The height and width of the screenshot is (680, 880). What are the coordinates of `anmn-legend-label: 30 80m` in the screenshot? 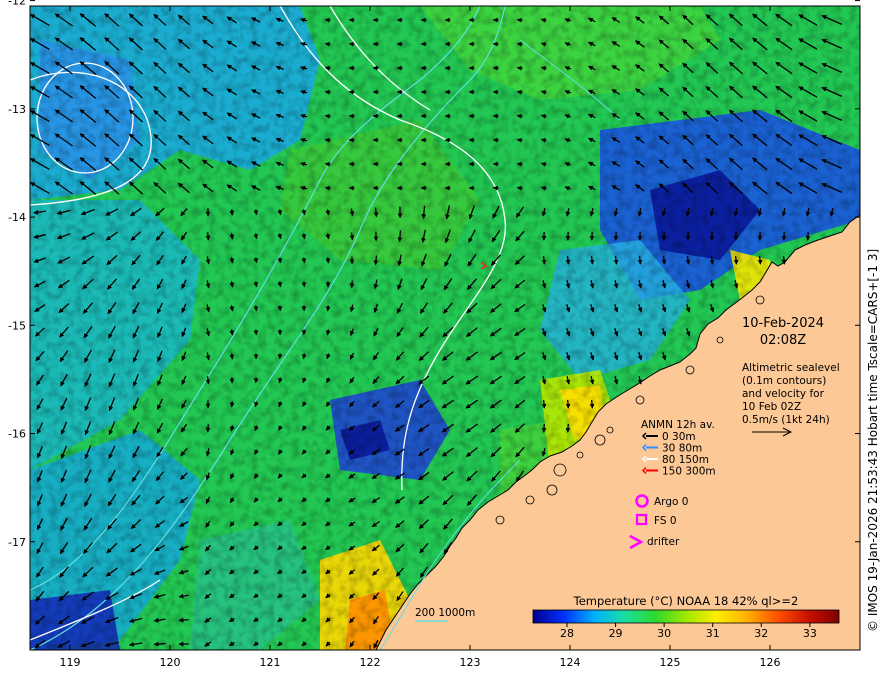 It's located at (682, 449).